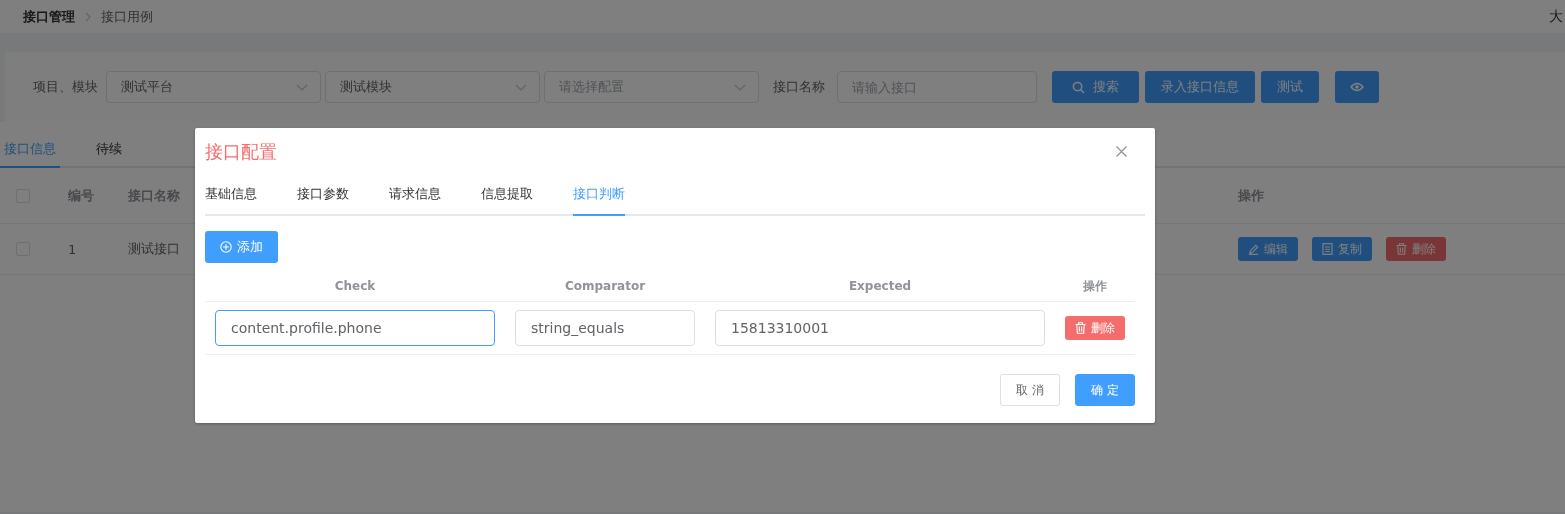 The image size is (1565, 514). I want to click on column-header: Comparator, so click(605, 286).